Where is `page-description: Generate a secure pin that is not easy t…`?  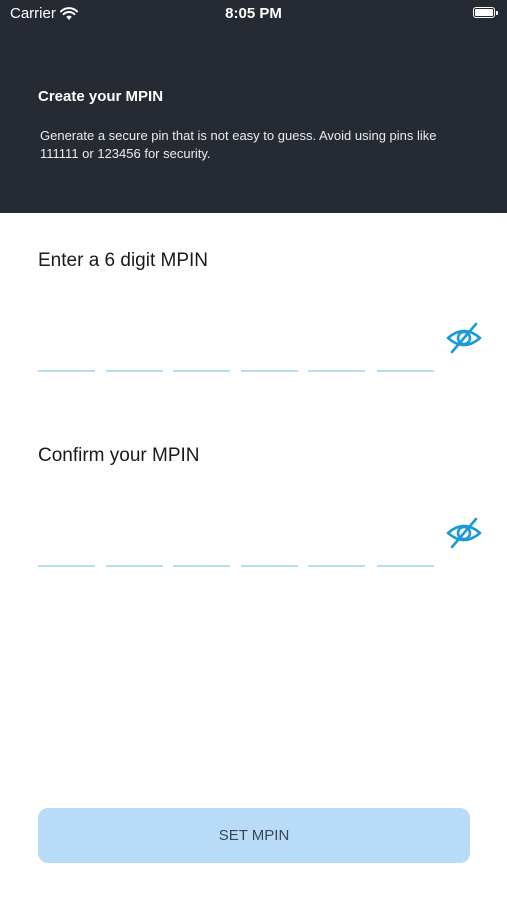
page-description: Generate a secure pin that is not easy t… is located at coordinates (238, 144).